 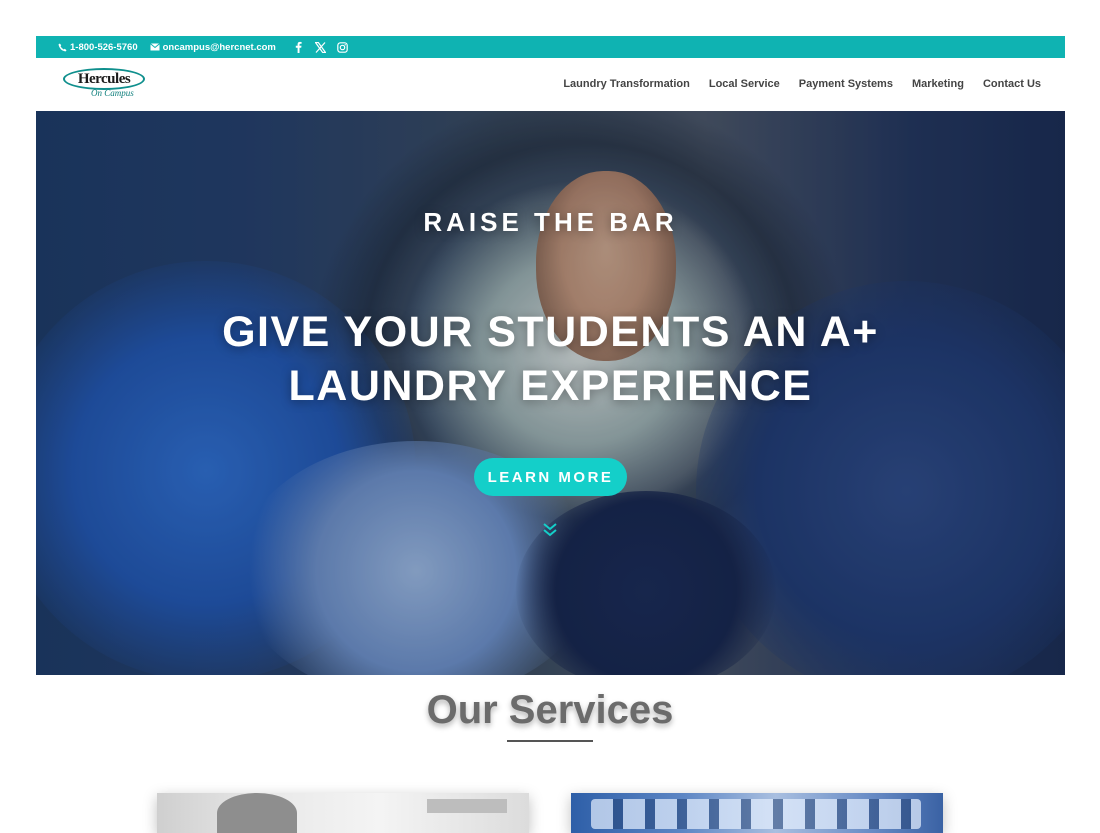 I want to click on services-heading: Our Services, so click(x=550, y=710).